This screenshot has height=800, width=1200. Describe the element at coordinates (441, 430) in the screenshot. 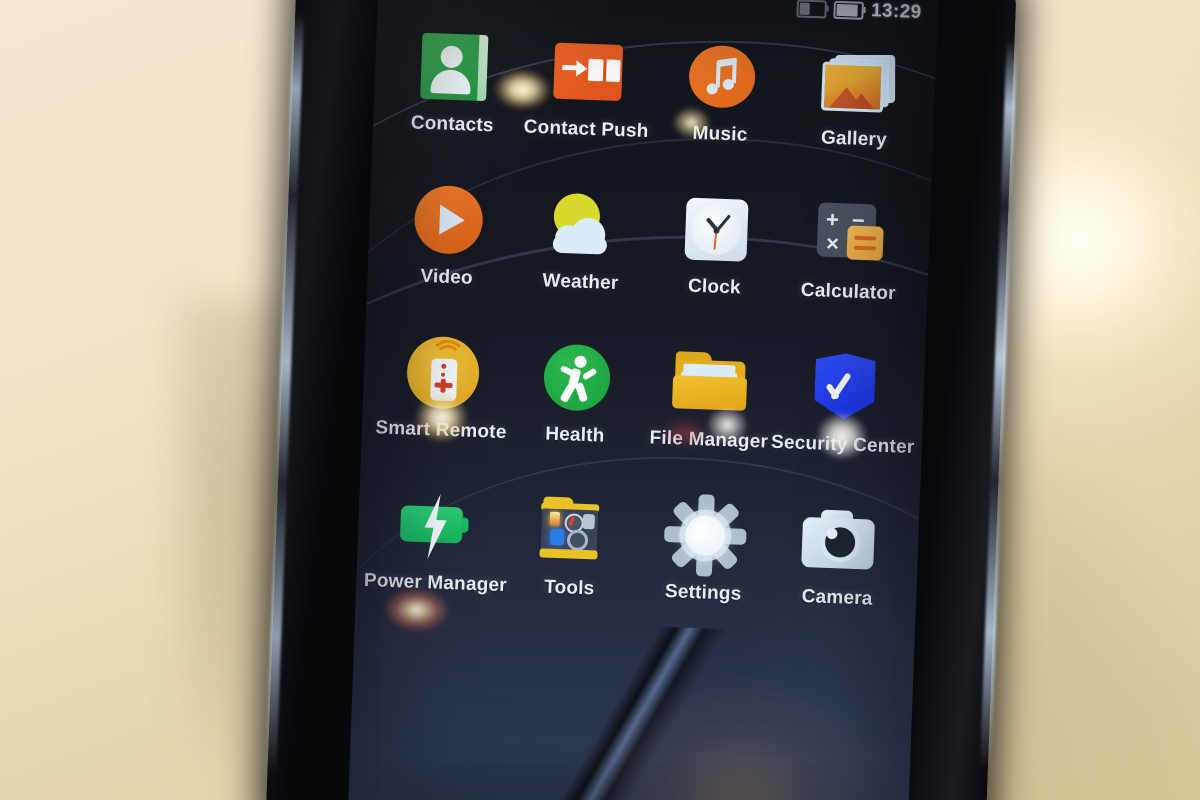

I see `app-label: Smart Remote` at that location.